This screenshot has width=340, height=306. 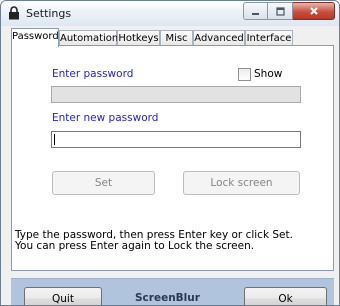 I want to click on close-icon, so click(x=313, y=11).